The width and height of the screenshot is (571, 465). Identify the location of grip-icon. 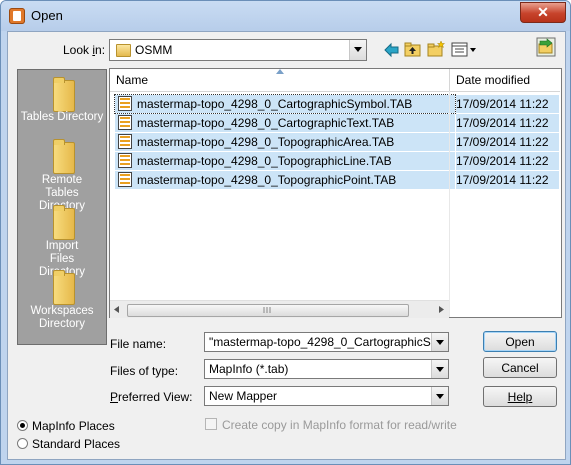
(267, 310).